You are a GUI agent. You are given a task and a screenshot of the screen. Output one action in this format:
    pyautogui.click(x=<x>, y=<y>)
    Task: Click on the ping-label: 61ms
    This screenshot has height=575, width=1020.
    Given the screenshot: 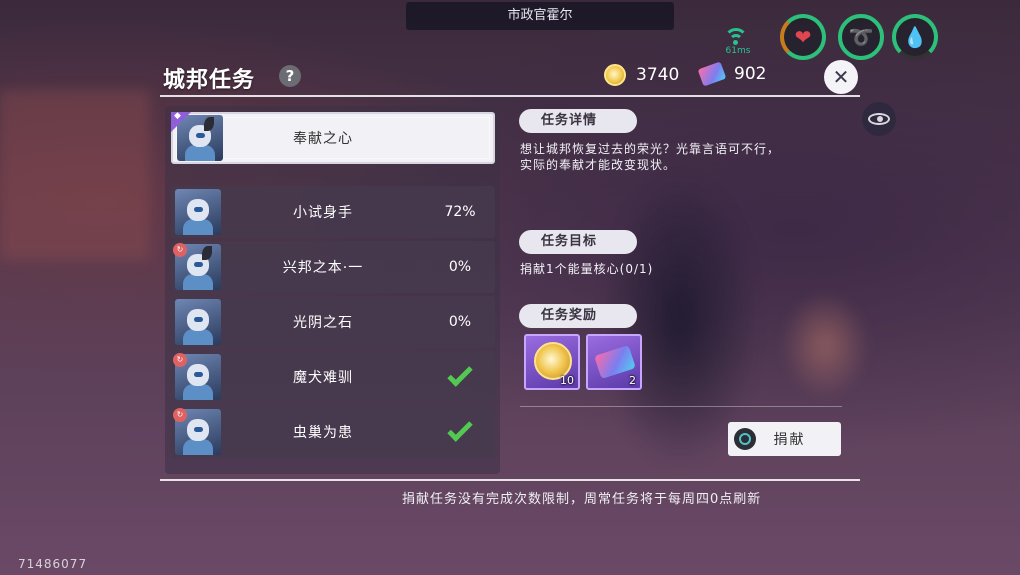 What is the action you would take?
    pyautogui.click(x=738, y=51)
    